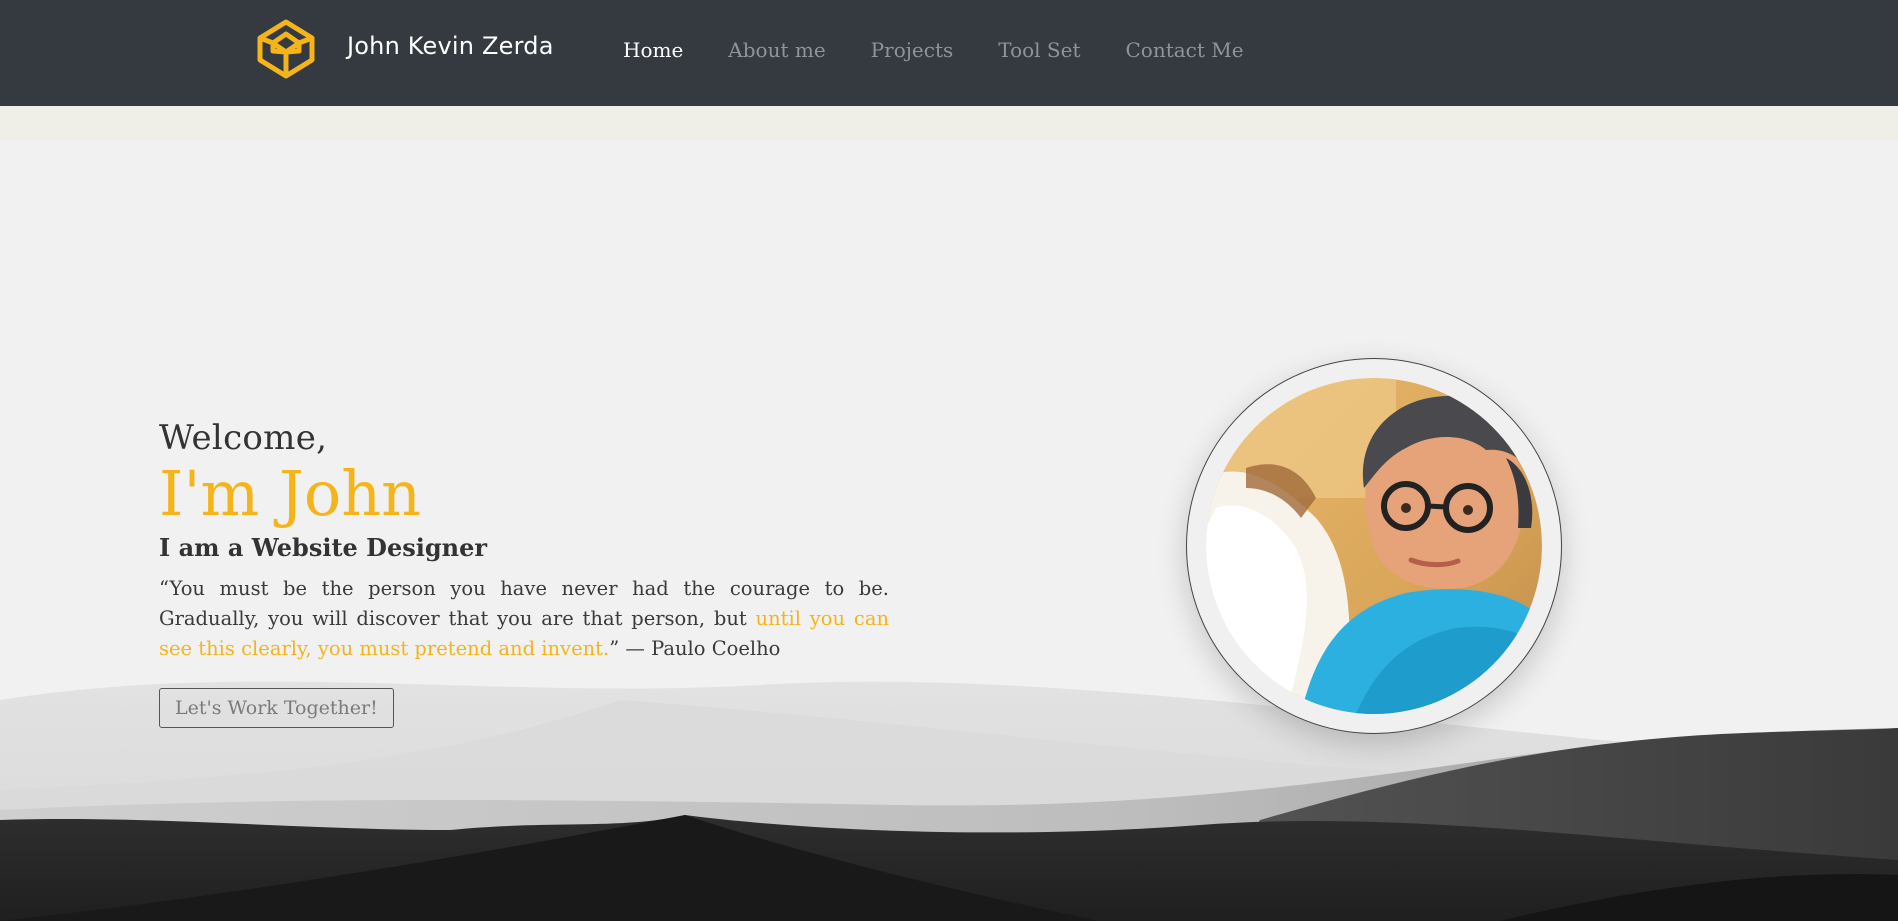  I want to click on welcome-heading: Welcome,, so click(243, 438).